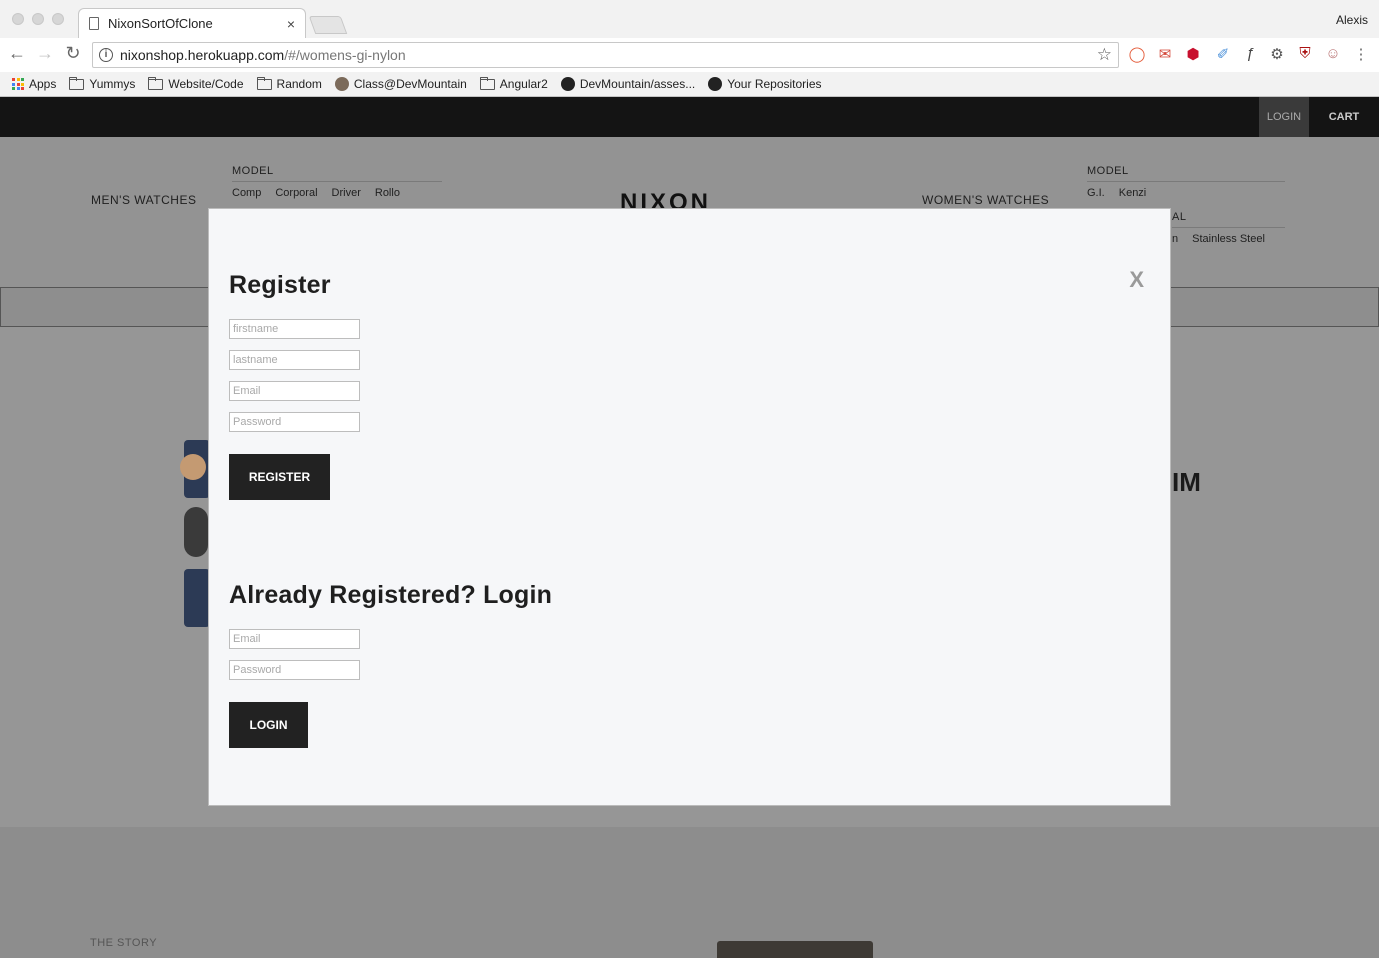 The image size is (1379, 958). I want to click on womens-watches-link: WOMEN'S WATCHES, so click(985, 200).